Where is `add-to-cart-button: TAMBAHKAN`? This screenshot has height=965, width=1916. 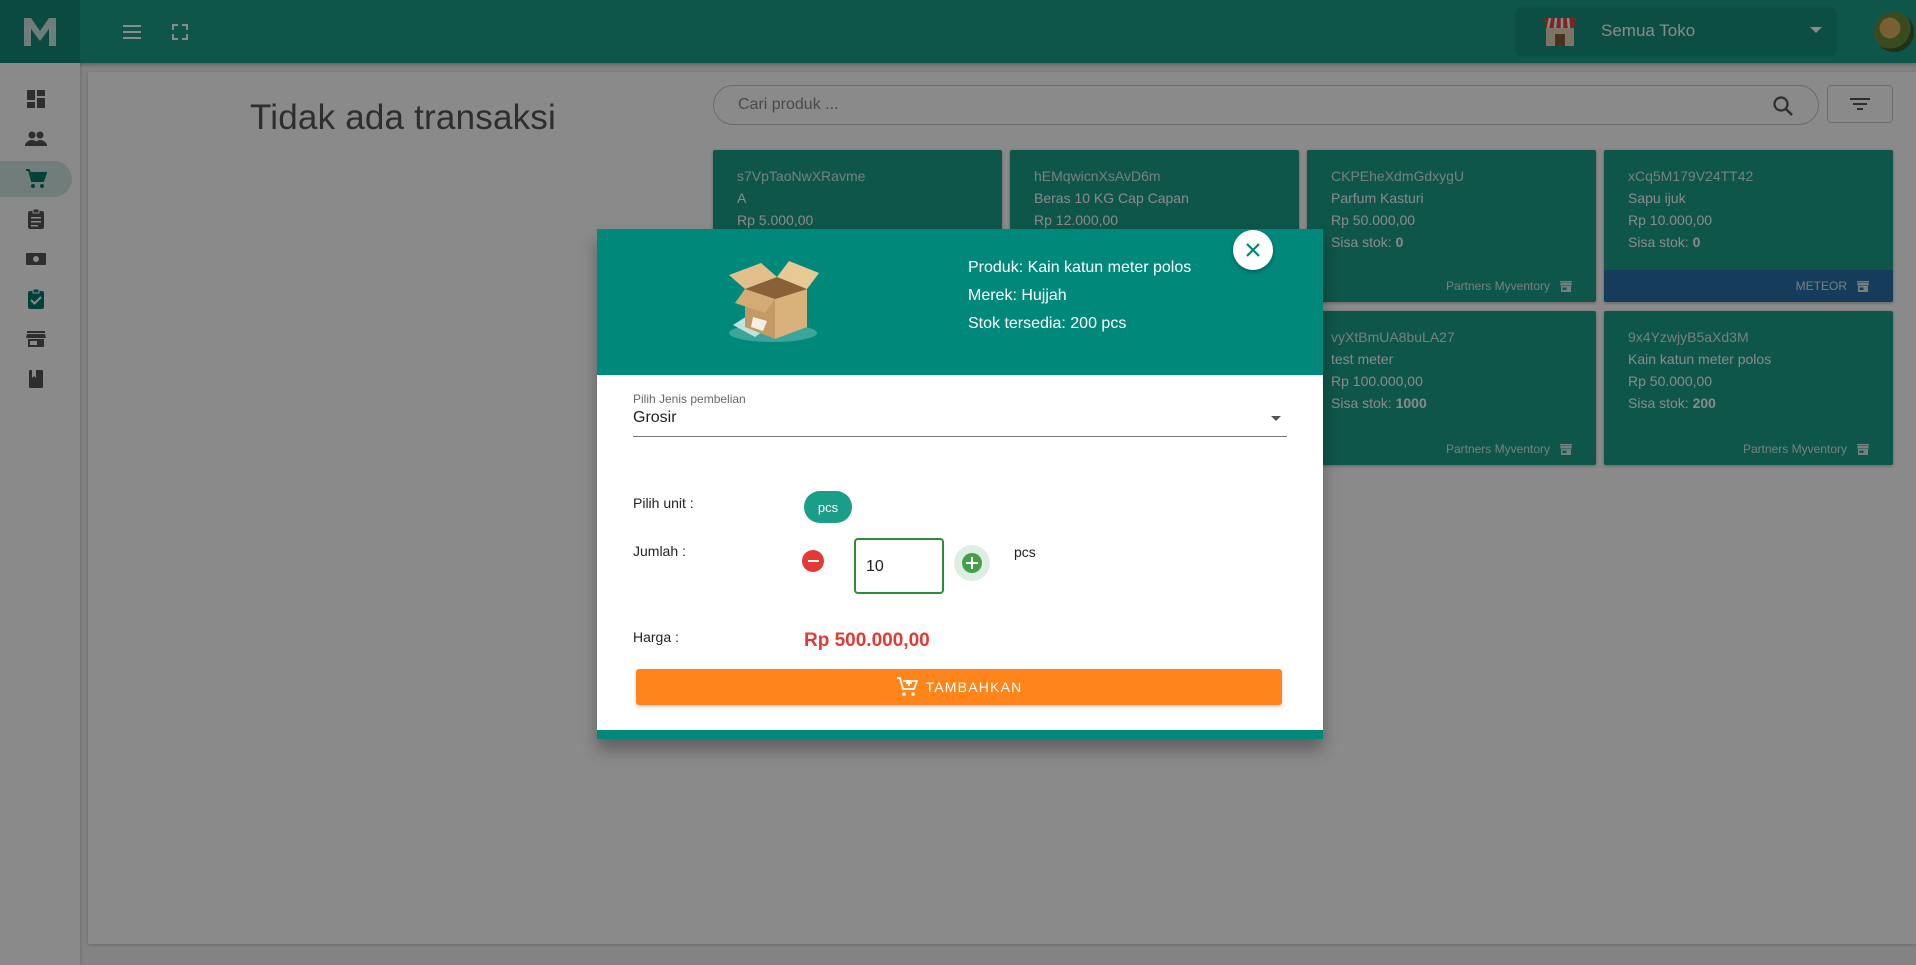
add-to-cart-button: TAMBAHKAN is located at coordinates (959, 687).